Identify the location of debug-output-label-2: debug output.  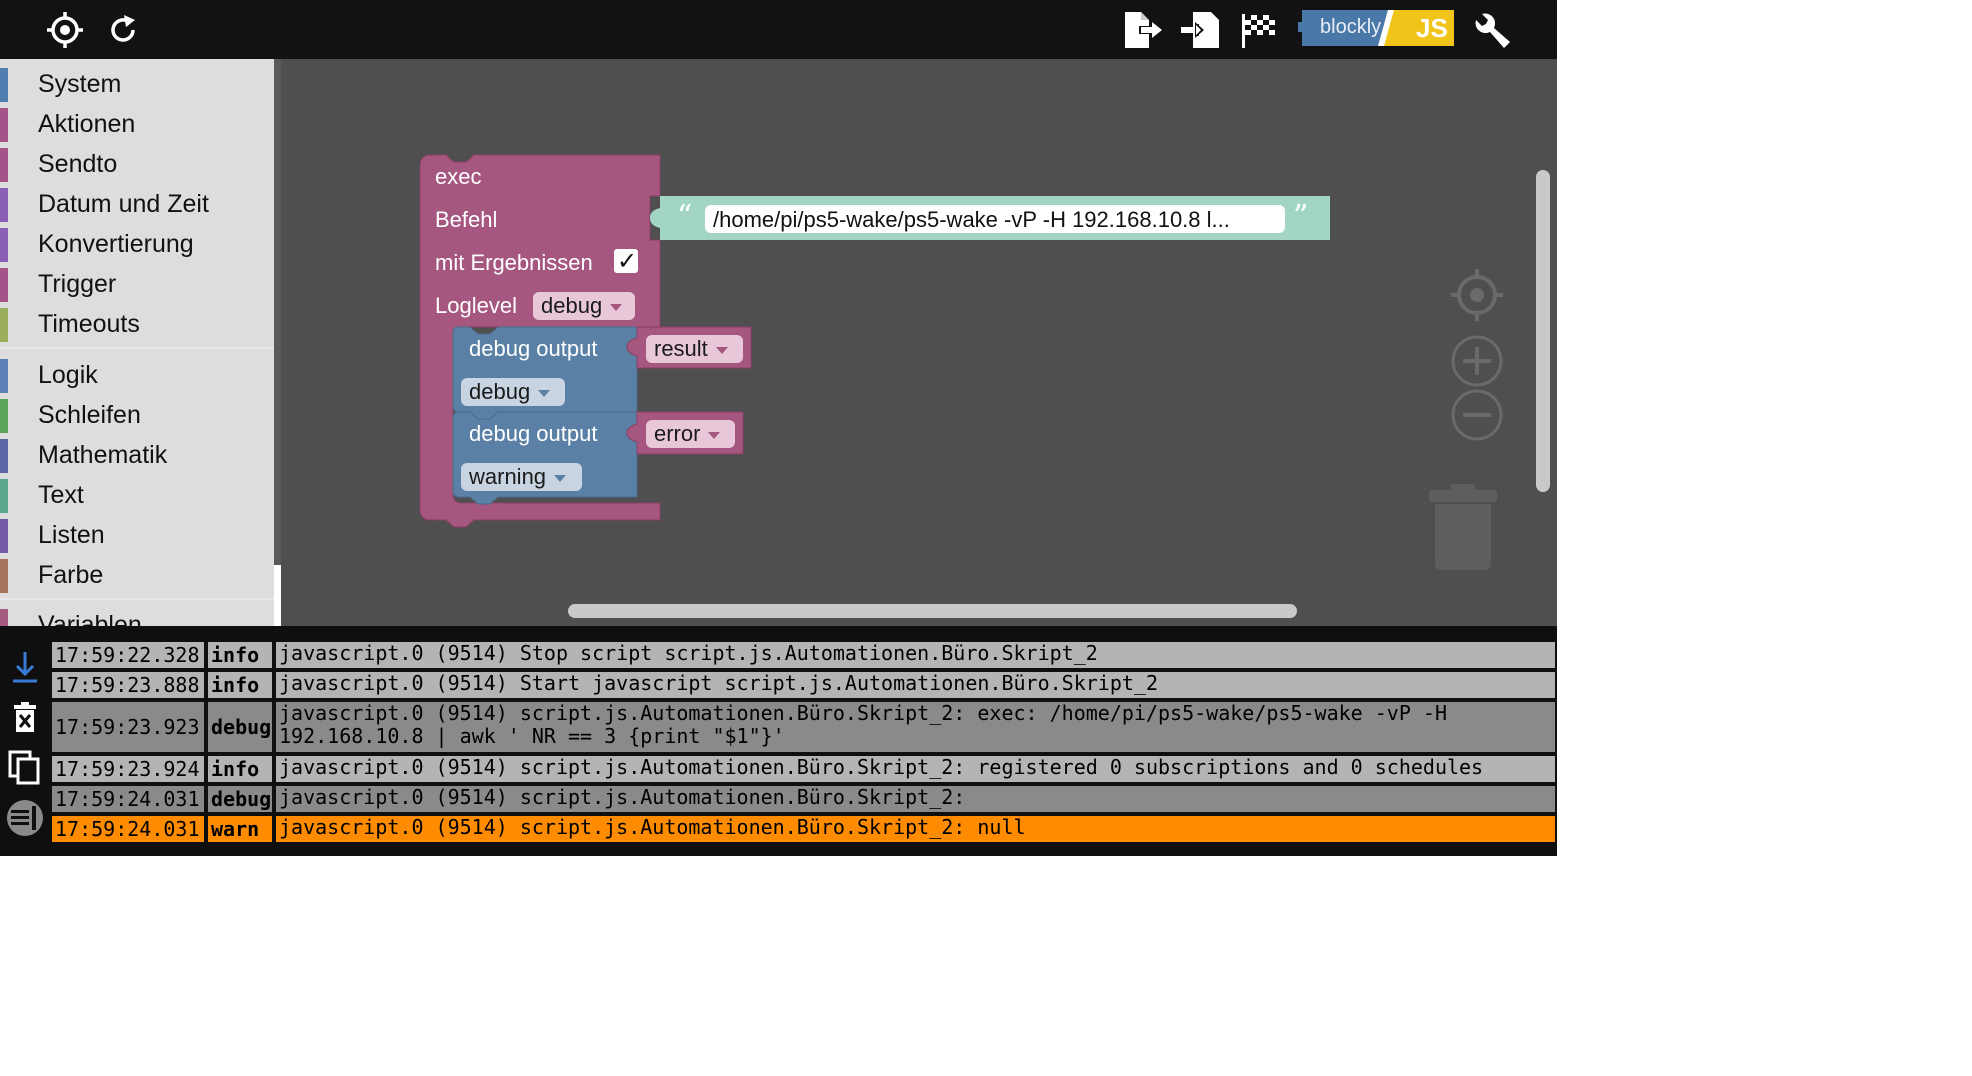
(533, 433).